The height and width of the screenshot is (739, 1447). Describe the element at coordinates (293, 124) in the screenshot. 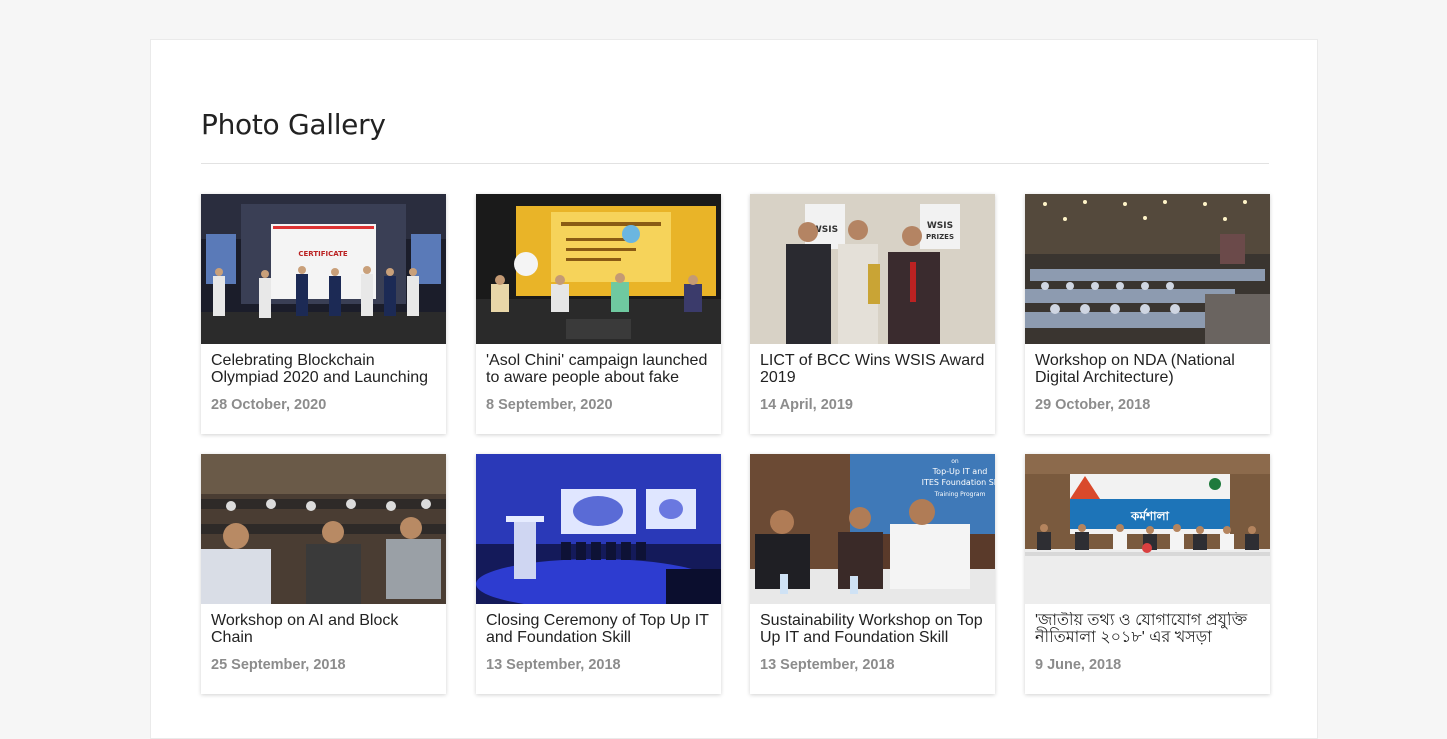

I see `page-title: Photo Gallery` at that location.